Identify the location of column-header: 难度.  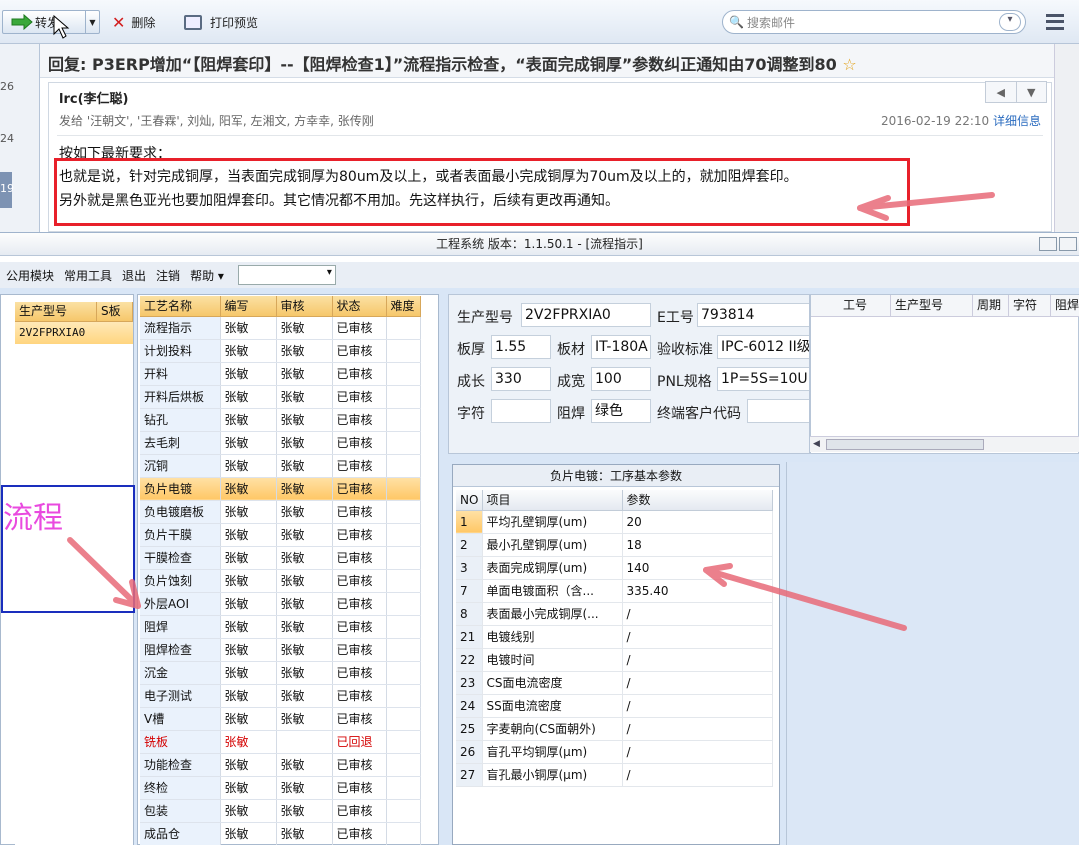
(403, 306).